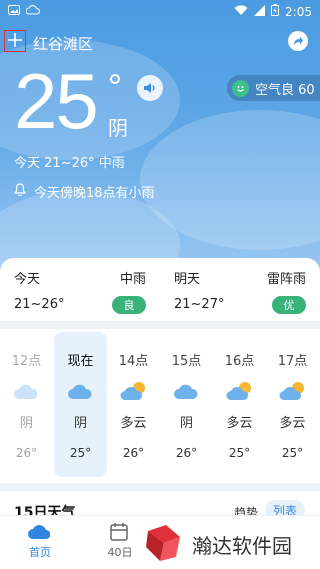 The width and height of the screenshot is (320, 569). I want to click on hour-time: 16点, so click(239, 361).